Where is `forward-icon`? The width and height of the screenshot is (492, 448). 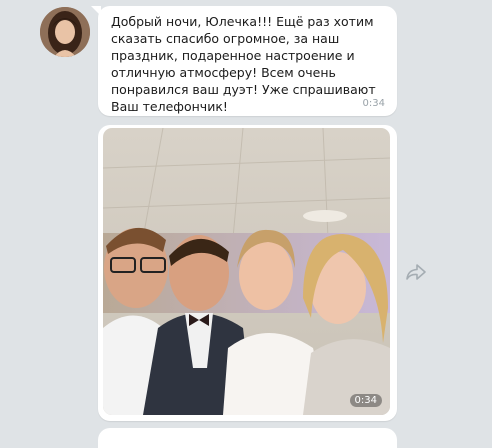
forward-icon is located at coordinates (416, 272).